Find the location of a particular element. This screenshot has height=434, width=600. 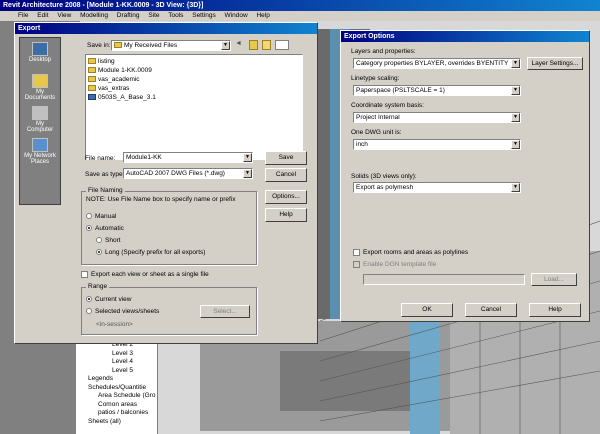

manual-radio: Manual is located at coordinates (101, 216).